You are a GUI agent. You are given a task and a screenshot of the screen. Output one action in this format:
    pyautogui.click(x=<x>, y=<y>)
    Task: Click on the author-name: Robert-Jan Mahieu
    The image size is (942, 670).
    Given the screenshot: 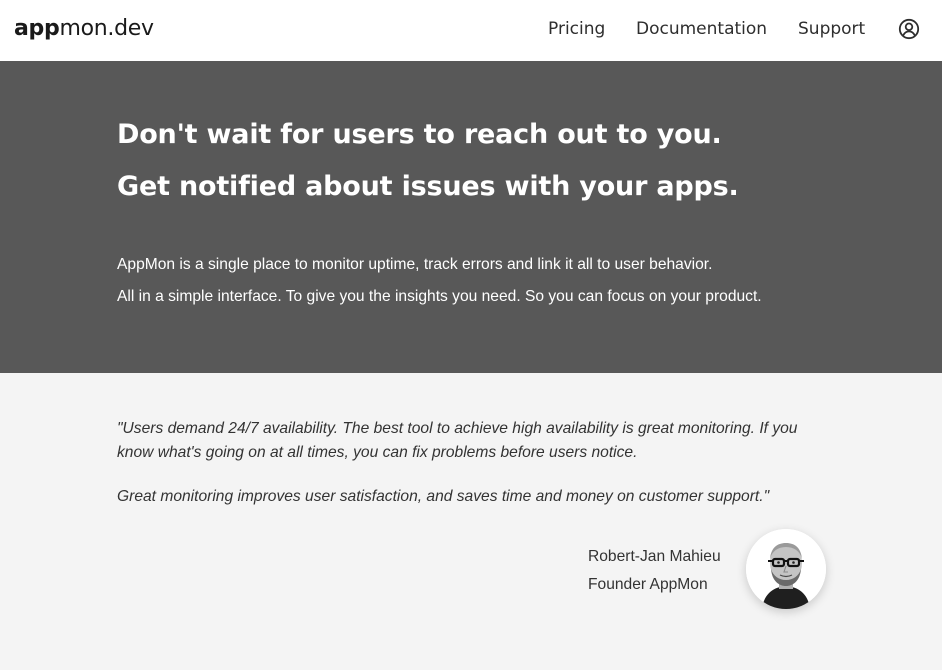 What is the action you would take?
    pyautogui.click(x=654, y=556)
    